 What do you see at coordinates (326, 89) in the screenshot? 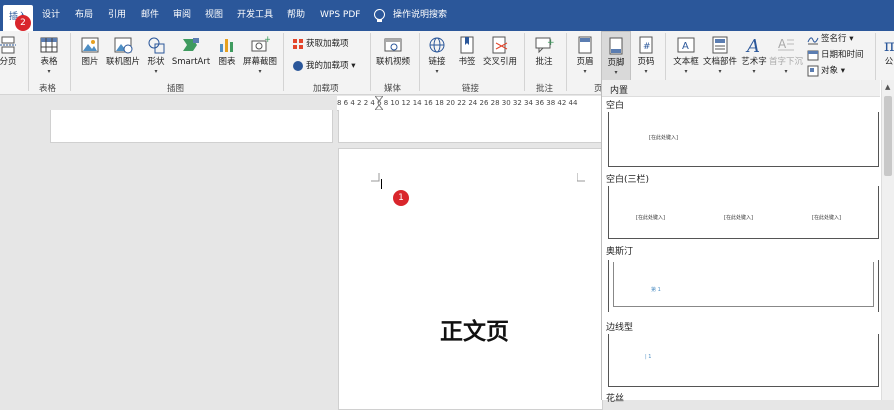
I see `group-label-addins: 加载项` at bounding box center [326, 89].